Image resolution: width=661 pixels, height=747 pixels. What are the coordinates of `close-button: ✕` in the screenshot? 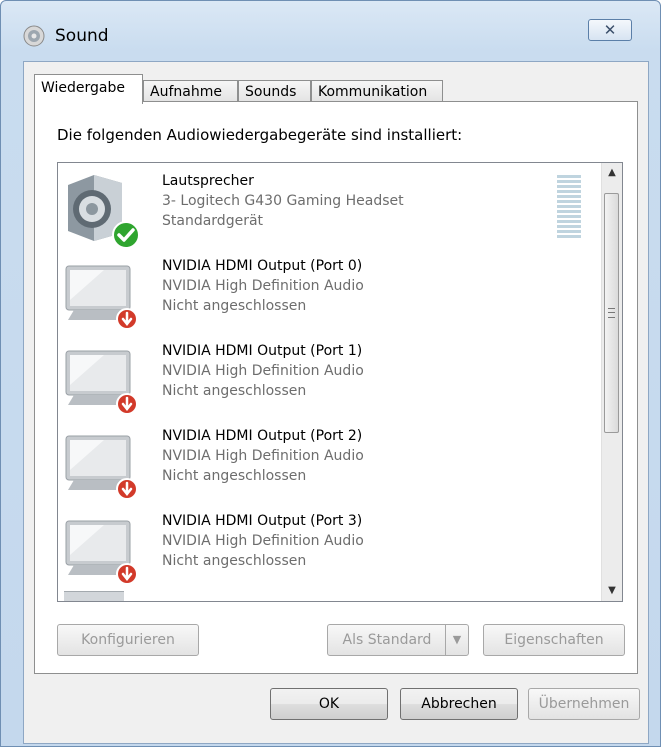 It's located at (610, 30).